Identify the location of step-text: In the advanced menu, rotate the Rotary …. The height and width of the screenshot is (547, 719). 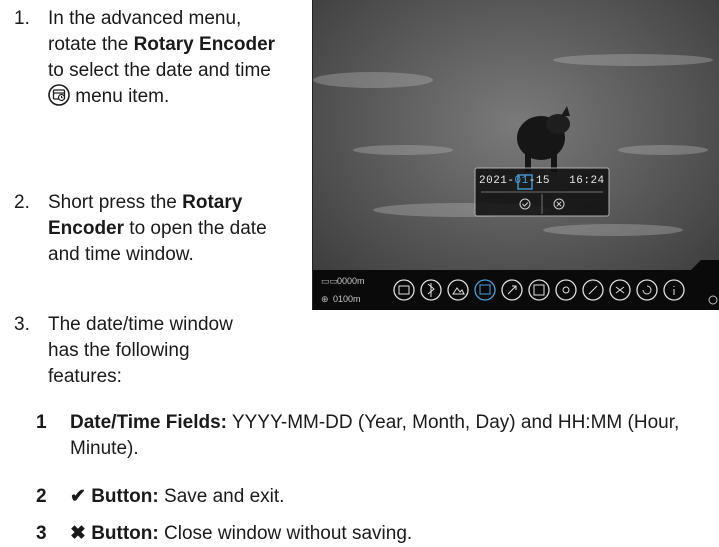
(168, 60).